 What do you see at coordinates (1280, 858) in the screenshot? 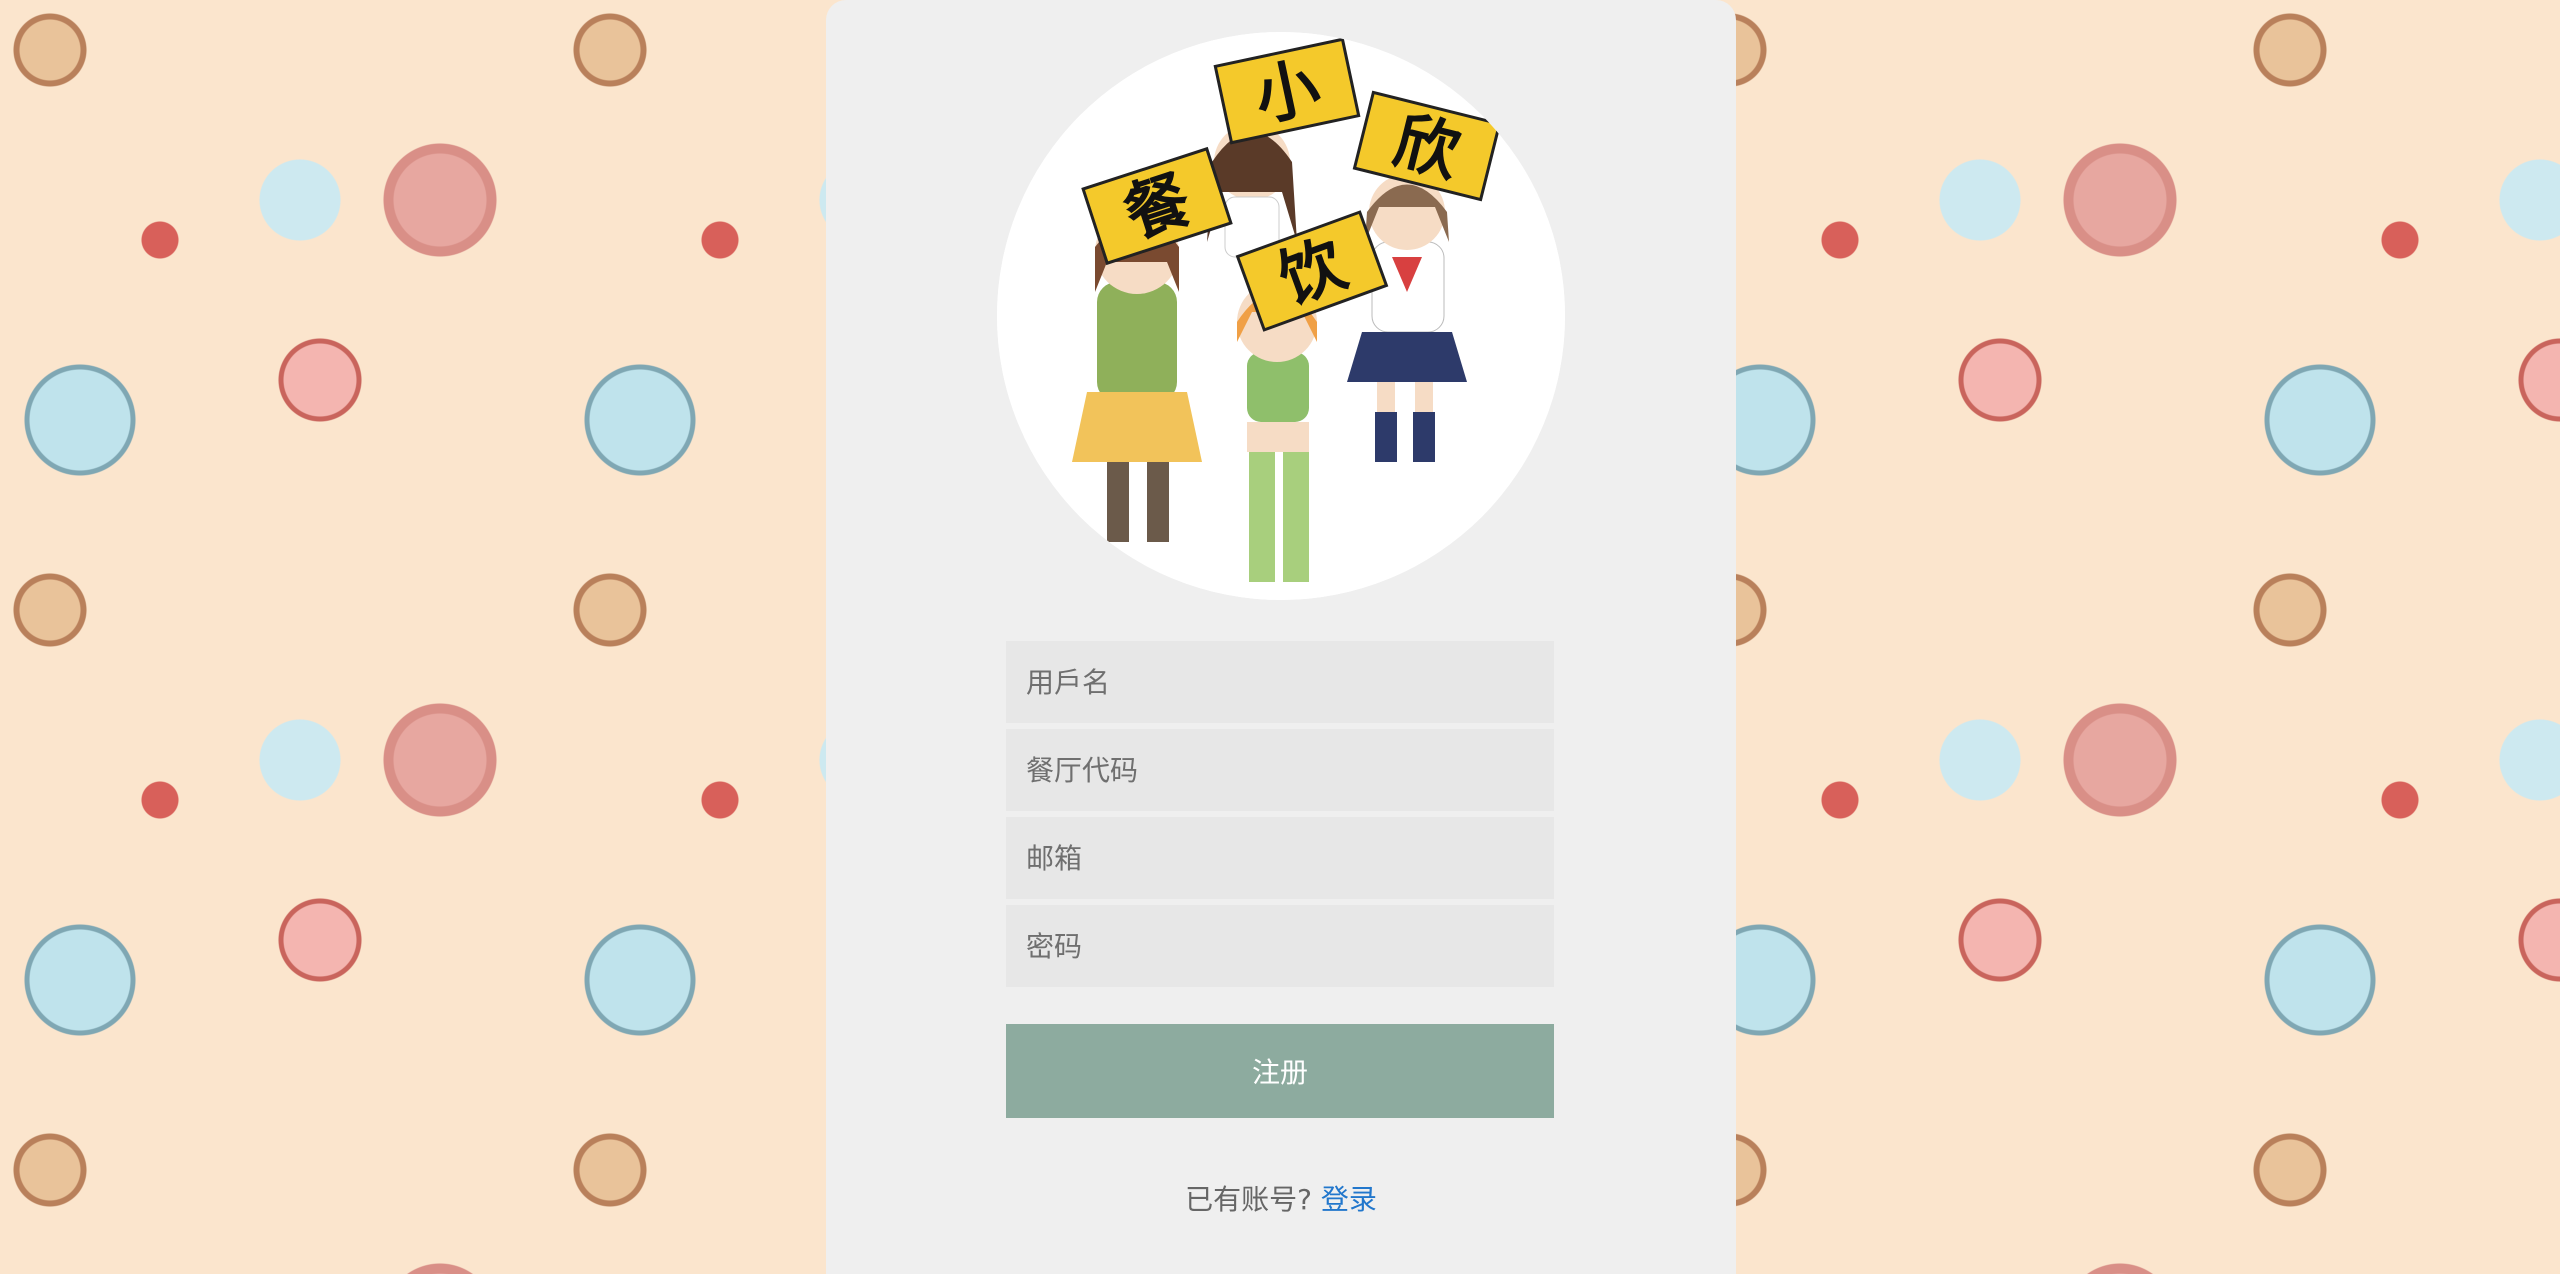
I see `email-input` at bounding box center [1280, 858].